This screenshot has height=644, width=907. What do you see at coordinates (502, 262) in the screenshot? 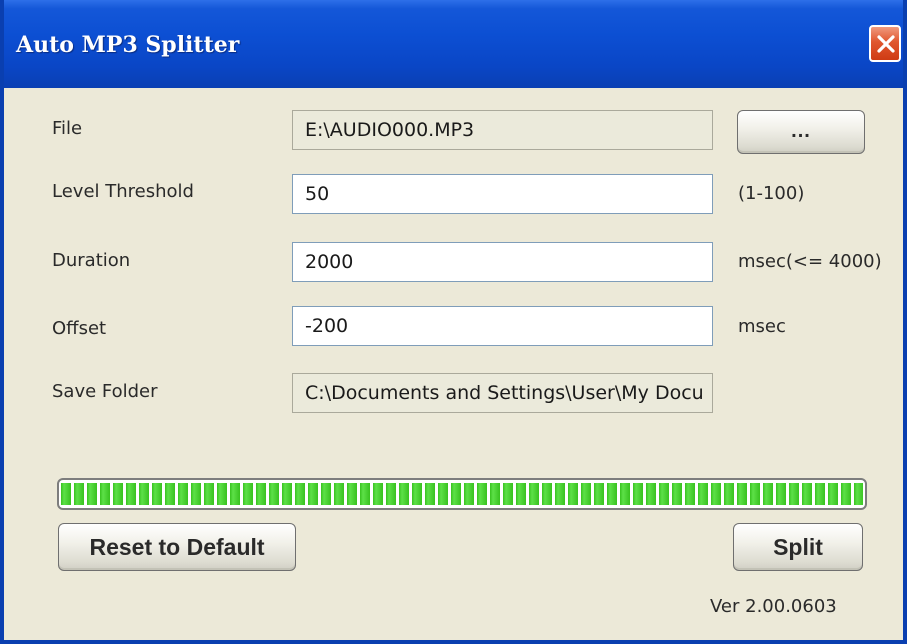
I see `duration-input: 2000` at bounding box center [502, 262].